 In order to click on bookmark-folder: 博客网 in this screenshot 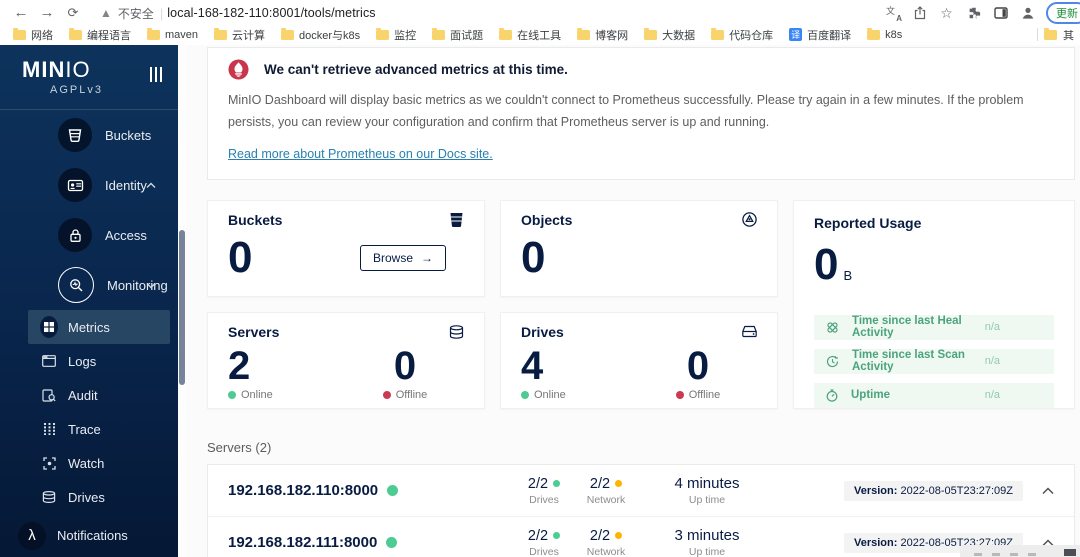, I will do `click(602, 35)`.